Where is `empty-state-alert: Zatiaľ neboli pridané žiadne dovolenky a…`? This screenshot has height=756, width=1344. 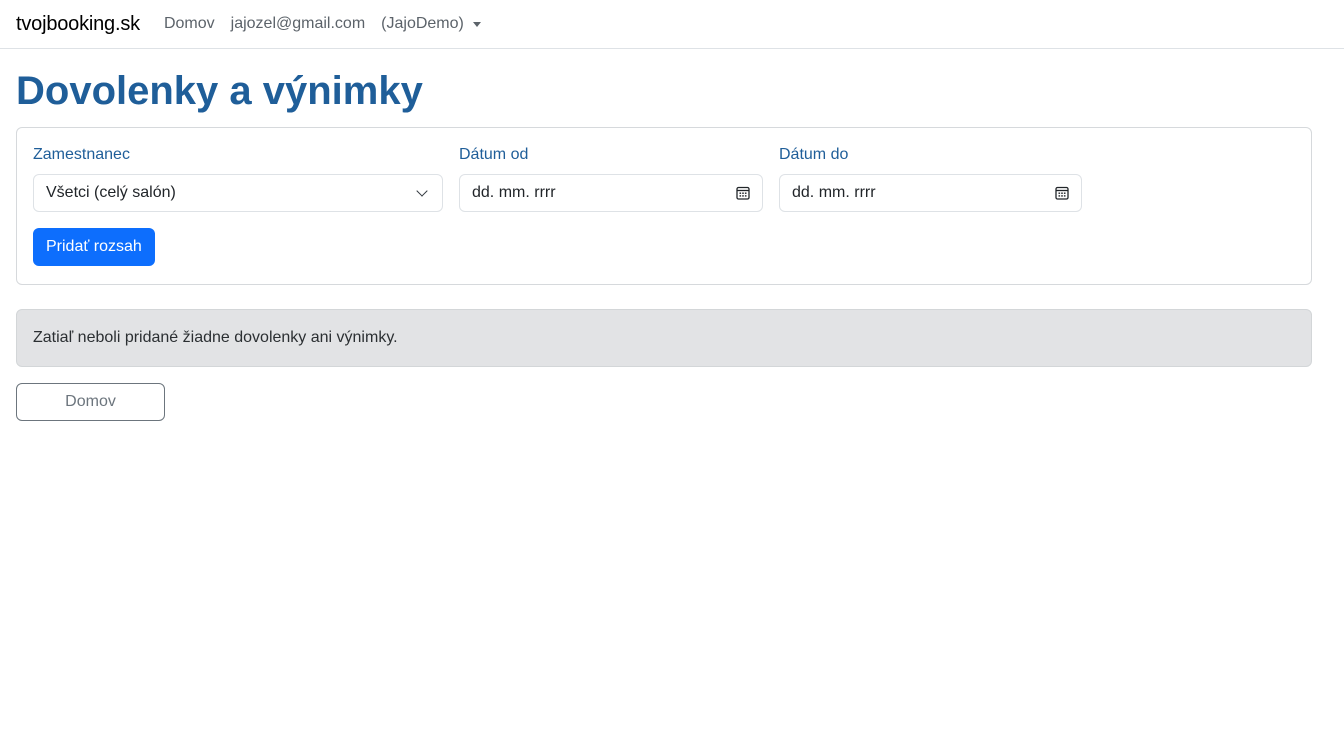
empty-state-alert: Zatiaľ neboli pridané žiadne dovolenky a… is located at coordinates (664, 338).